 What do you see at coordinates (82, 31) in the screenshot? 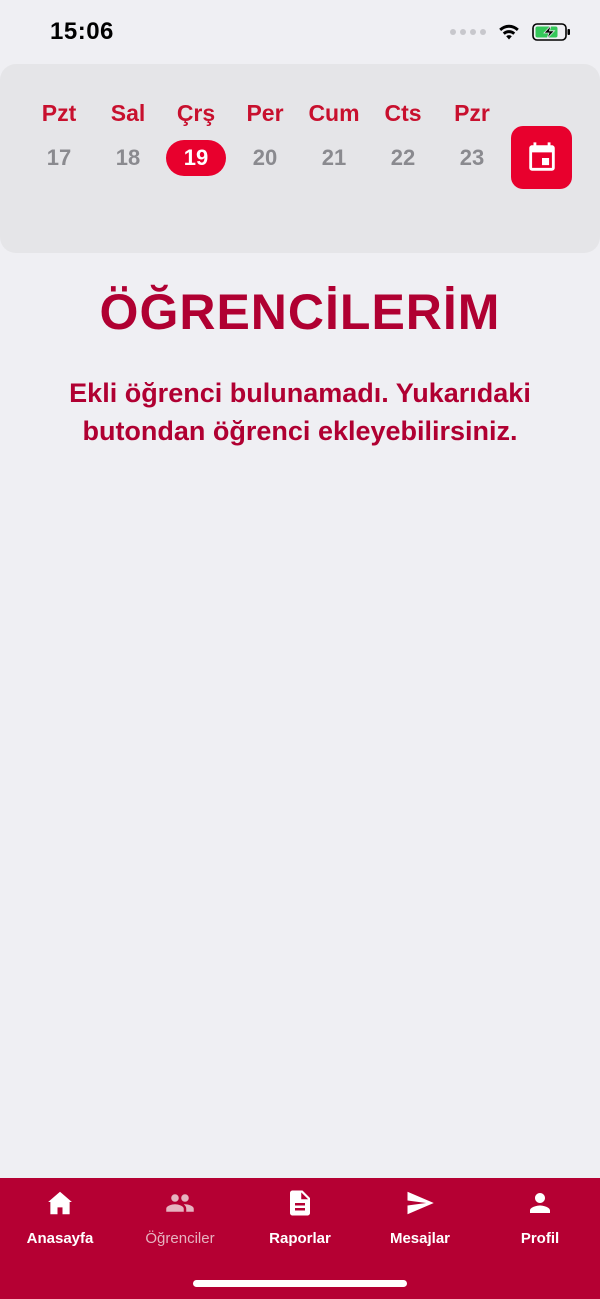
I see `status-time: 15:06` at bounding box center [82, 31].